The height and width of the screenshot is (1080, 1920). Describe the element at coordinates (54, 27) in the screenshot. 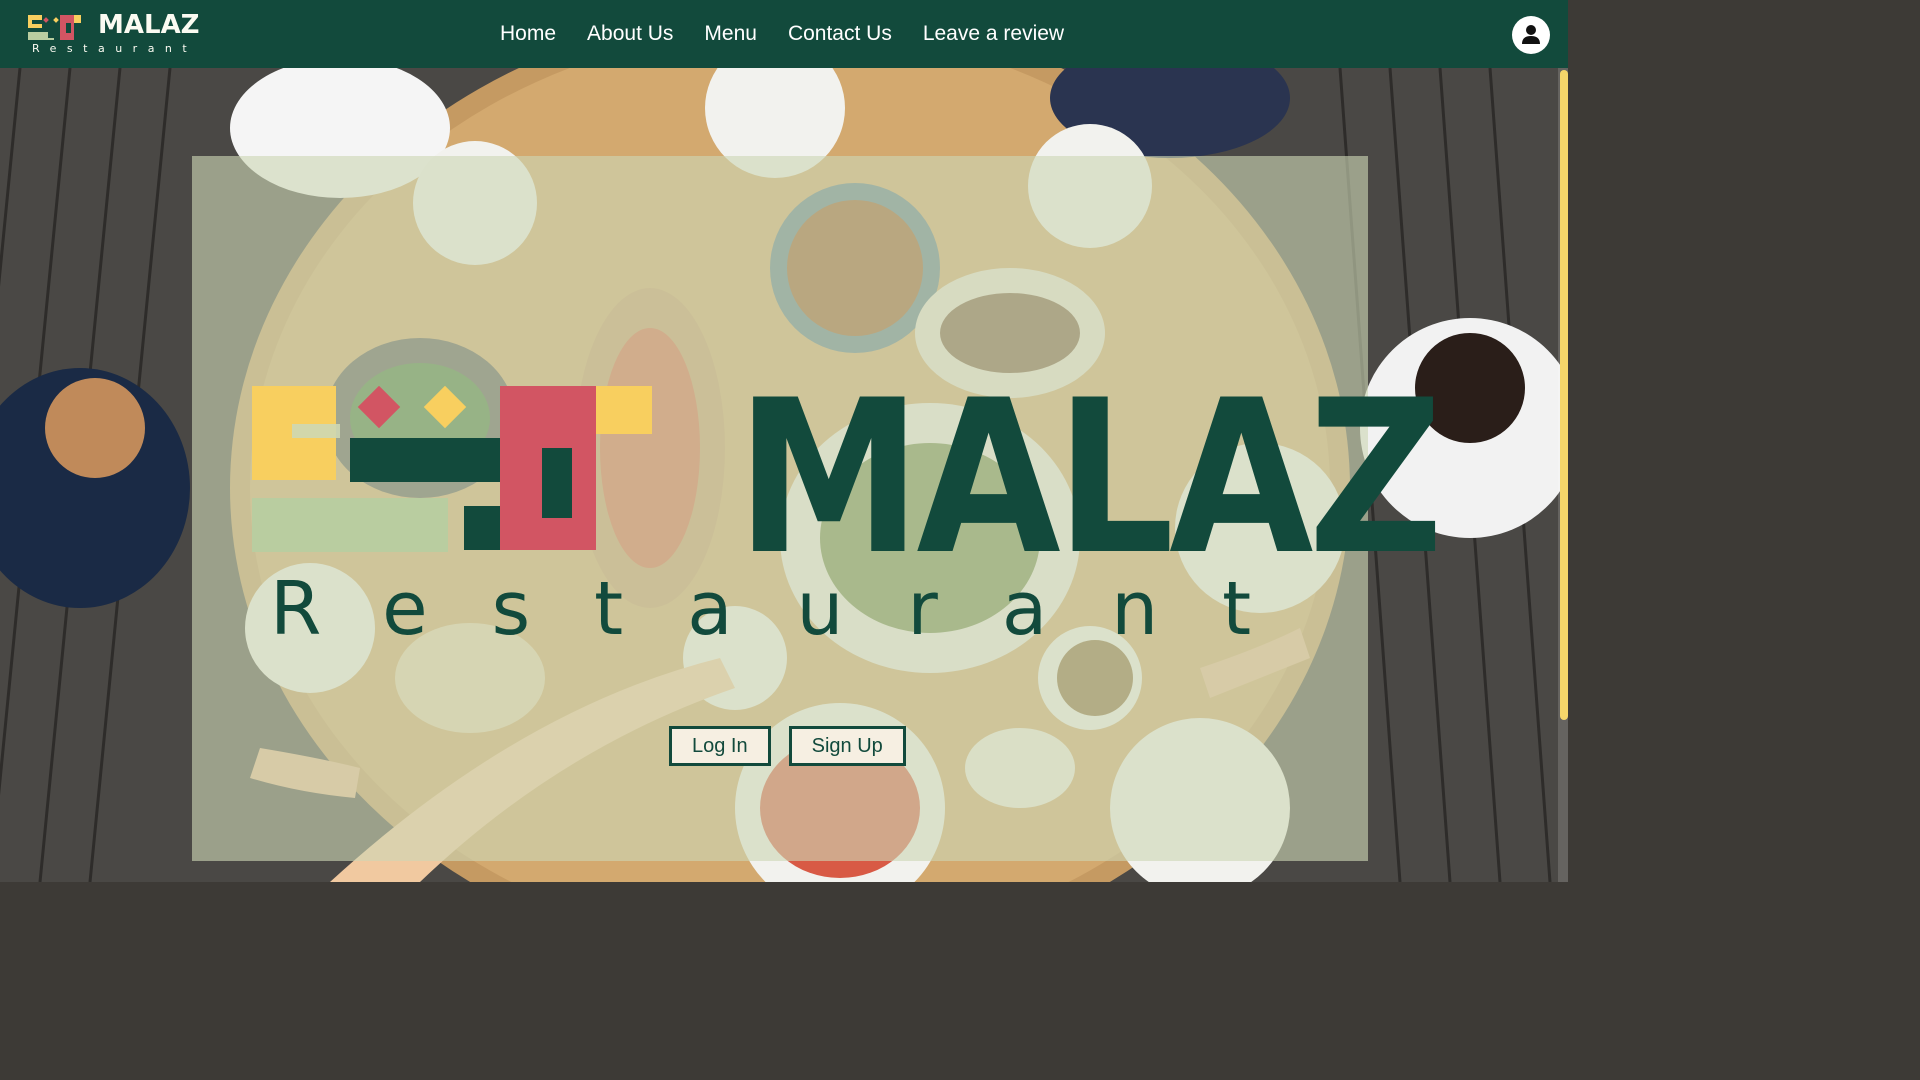

I see `logo-mark-icon` at that location.